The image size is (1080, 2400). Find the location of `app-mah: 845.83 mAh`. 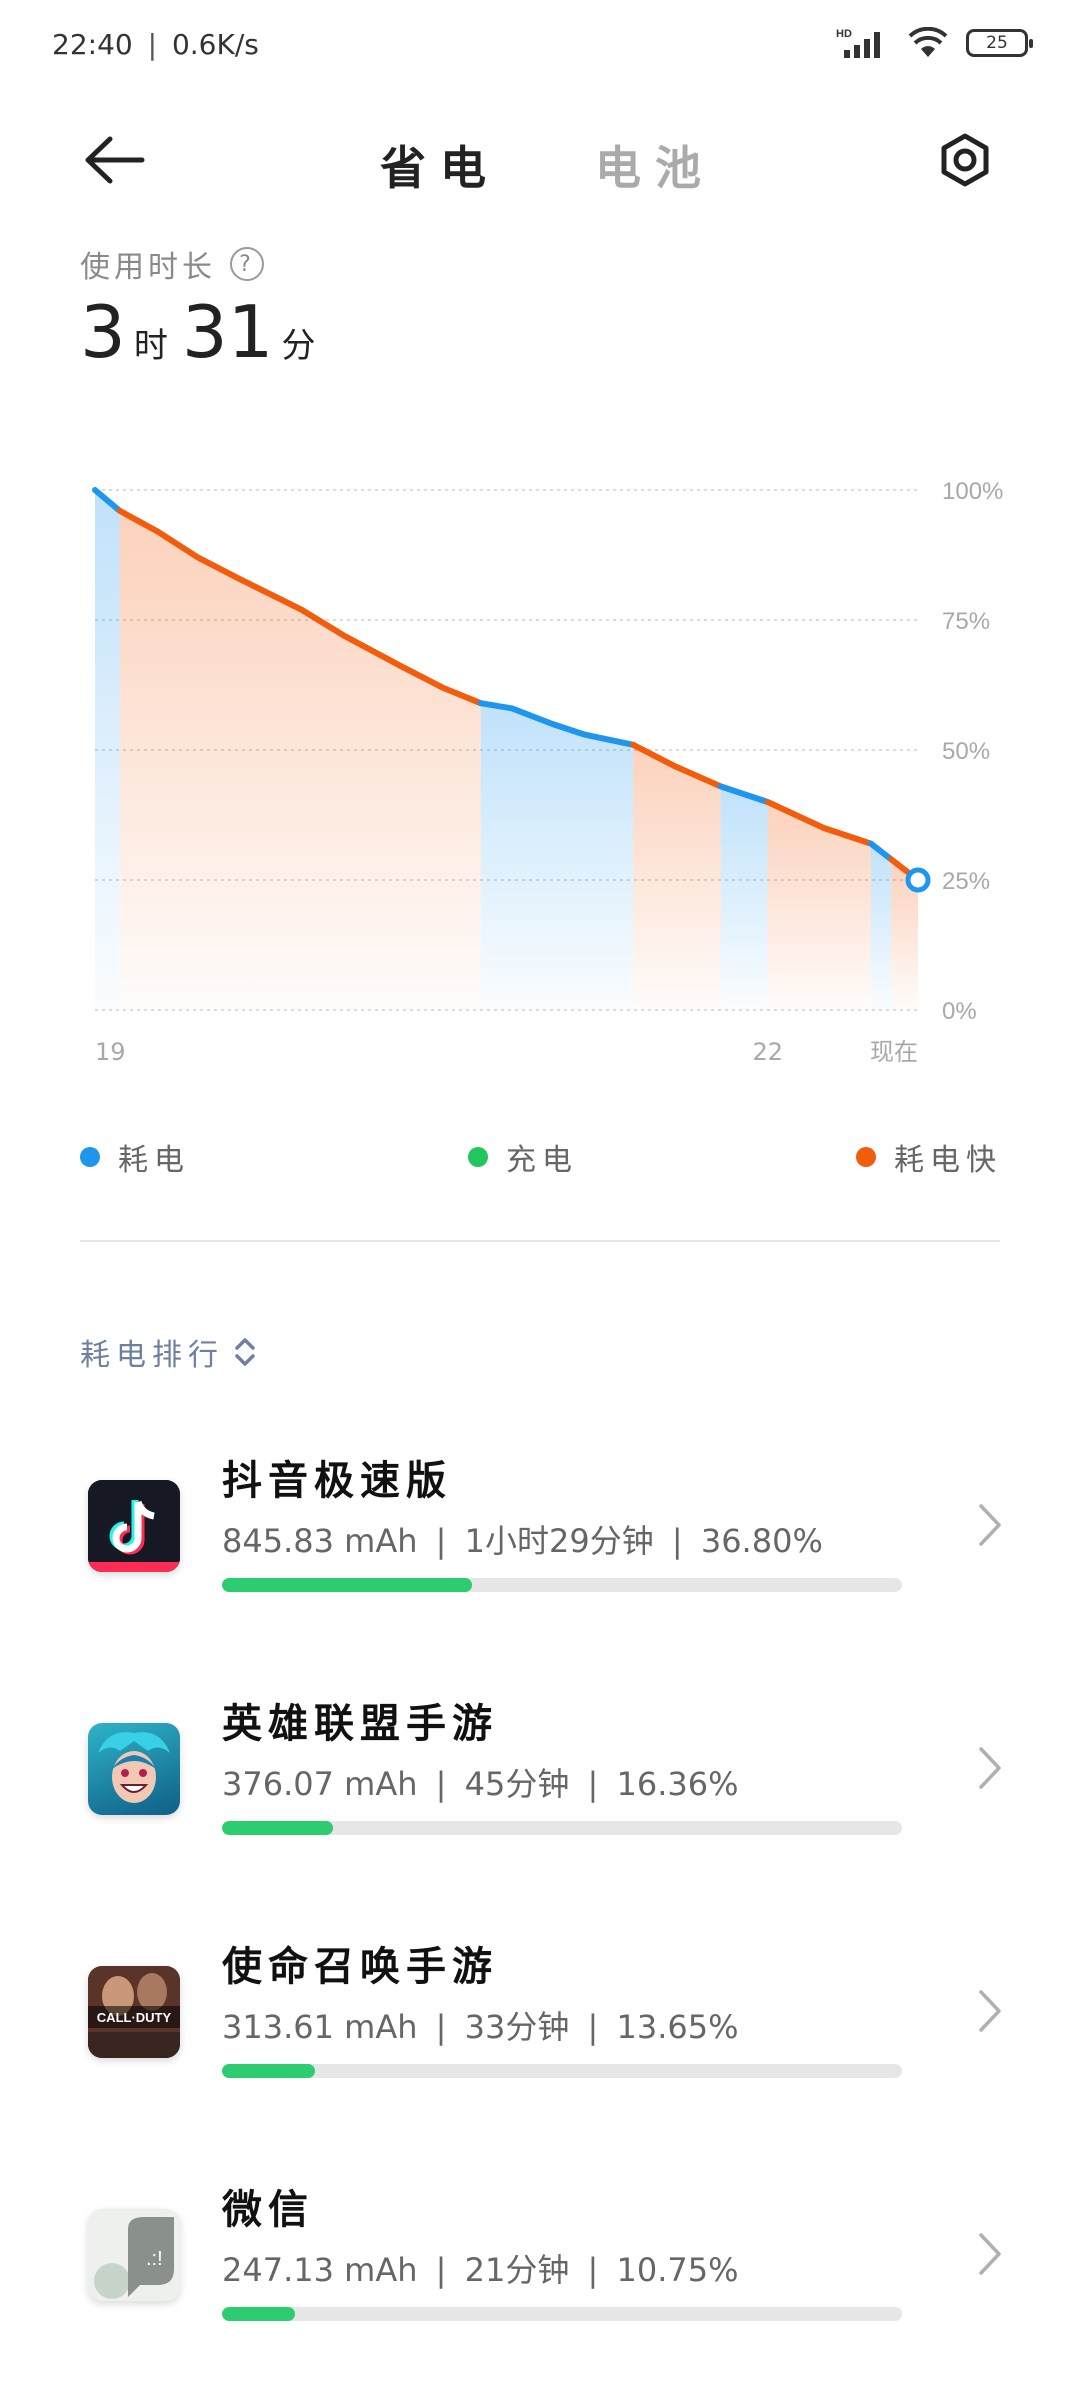

app-mah: 845.83 mAh is located at coordinates (320, 1541).